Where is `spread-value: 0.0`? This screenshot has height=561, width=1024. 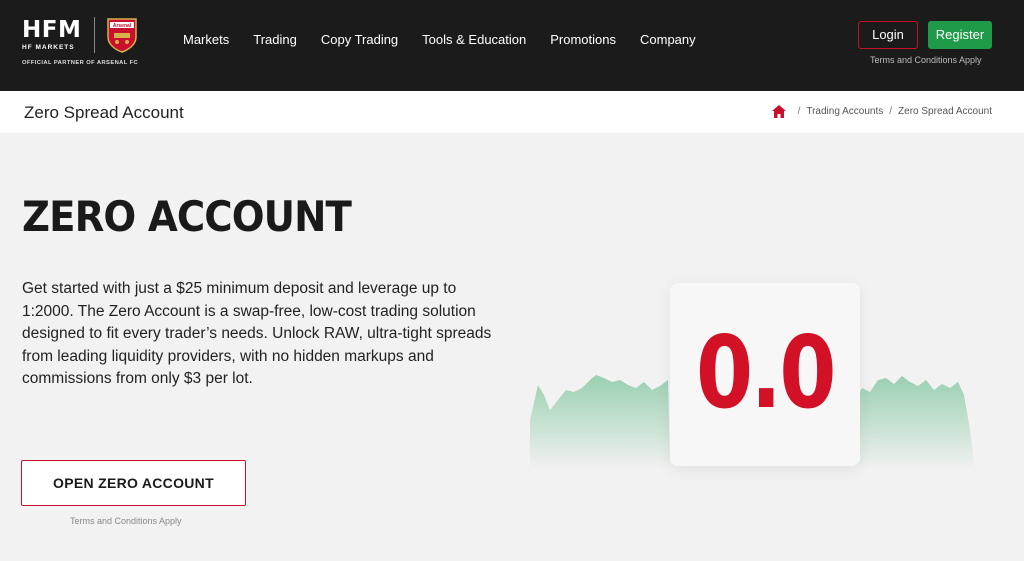
spread-value: 0.0 is located at coordinates (766, 372).